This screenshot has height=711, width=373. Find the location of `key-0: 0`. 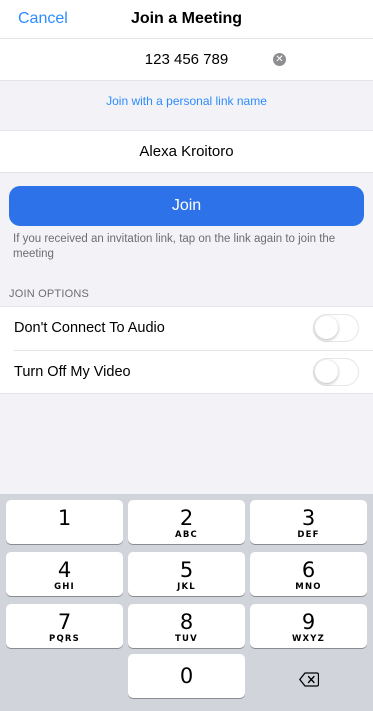

key-0: 0 is located at coordinates (186, 676).